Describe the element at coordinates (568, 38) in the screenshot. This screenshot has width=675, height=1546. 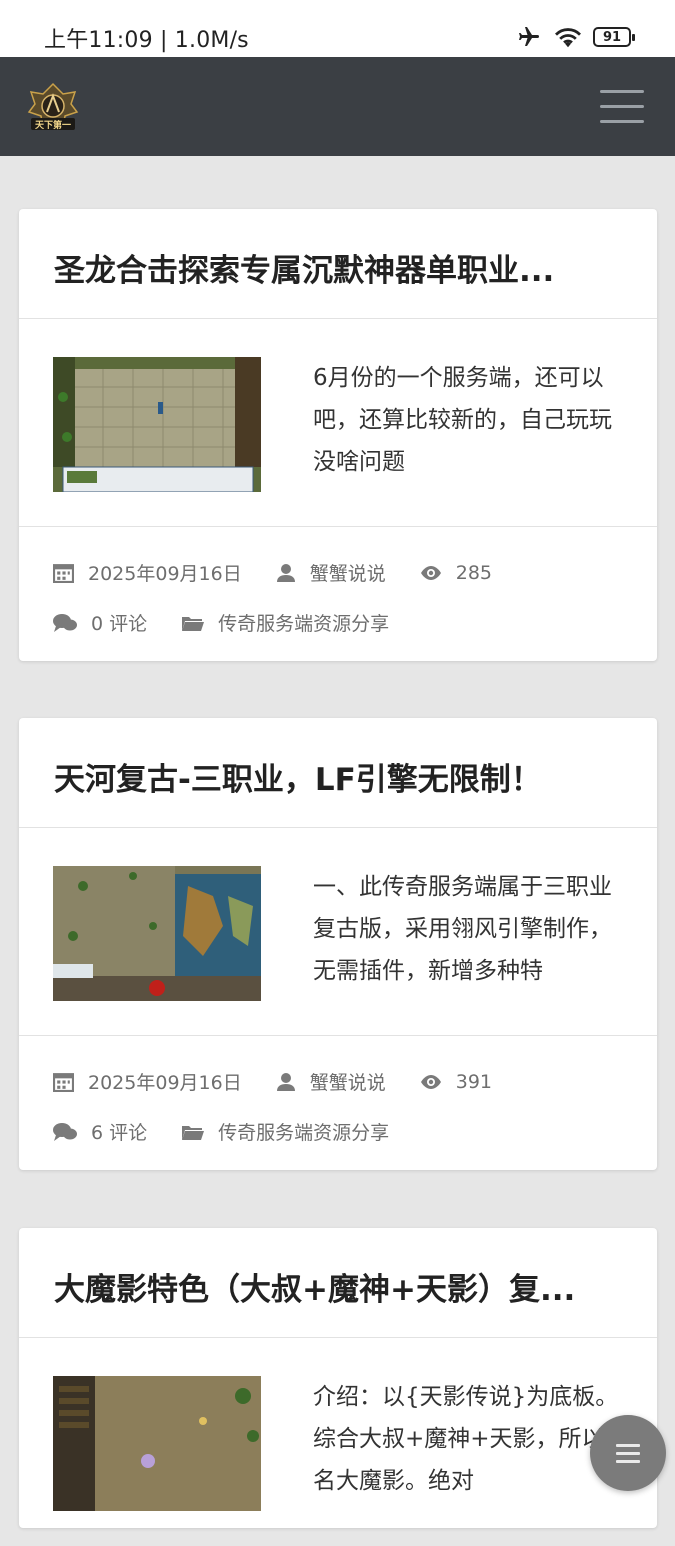
I see `wifi-icon` at that location.